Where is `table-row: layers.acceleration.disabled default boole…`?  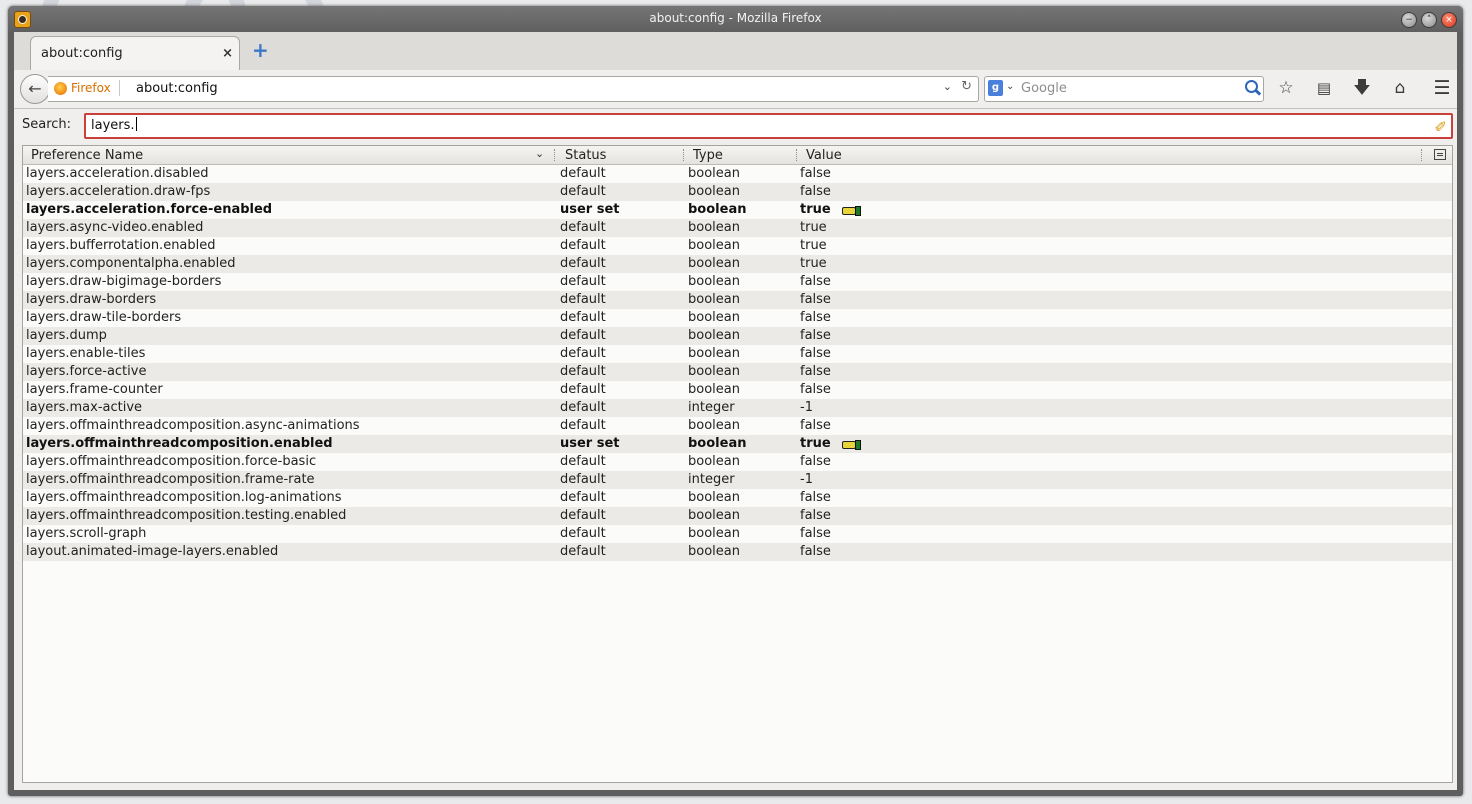
table-row: layers.acceleration.disabled default boole… is located at coordinates (737, 174).